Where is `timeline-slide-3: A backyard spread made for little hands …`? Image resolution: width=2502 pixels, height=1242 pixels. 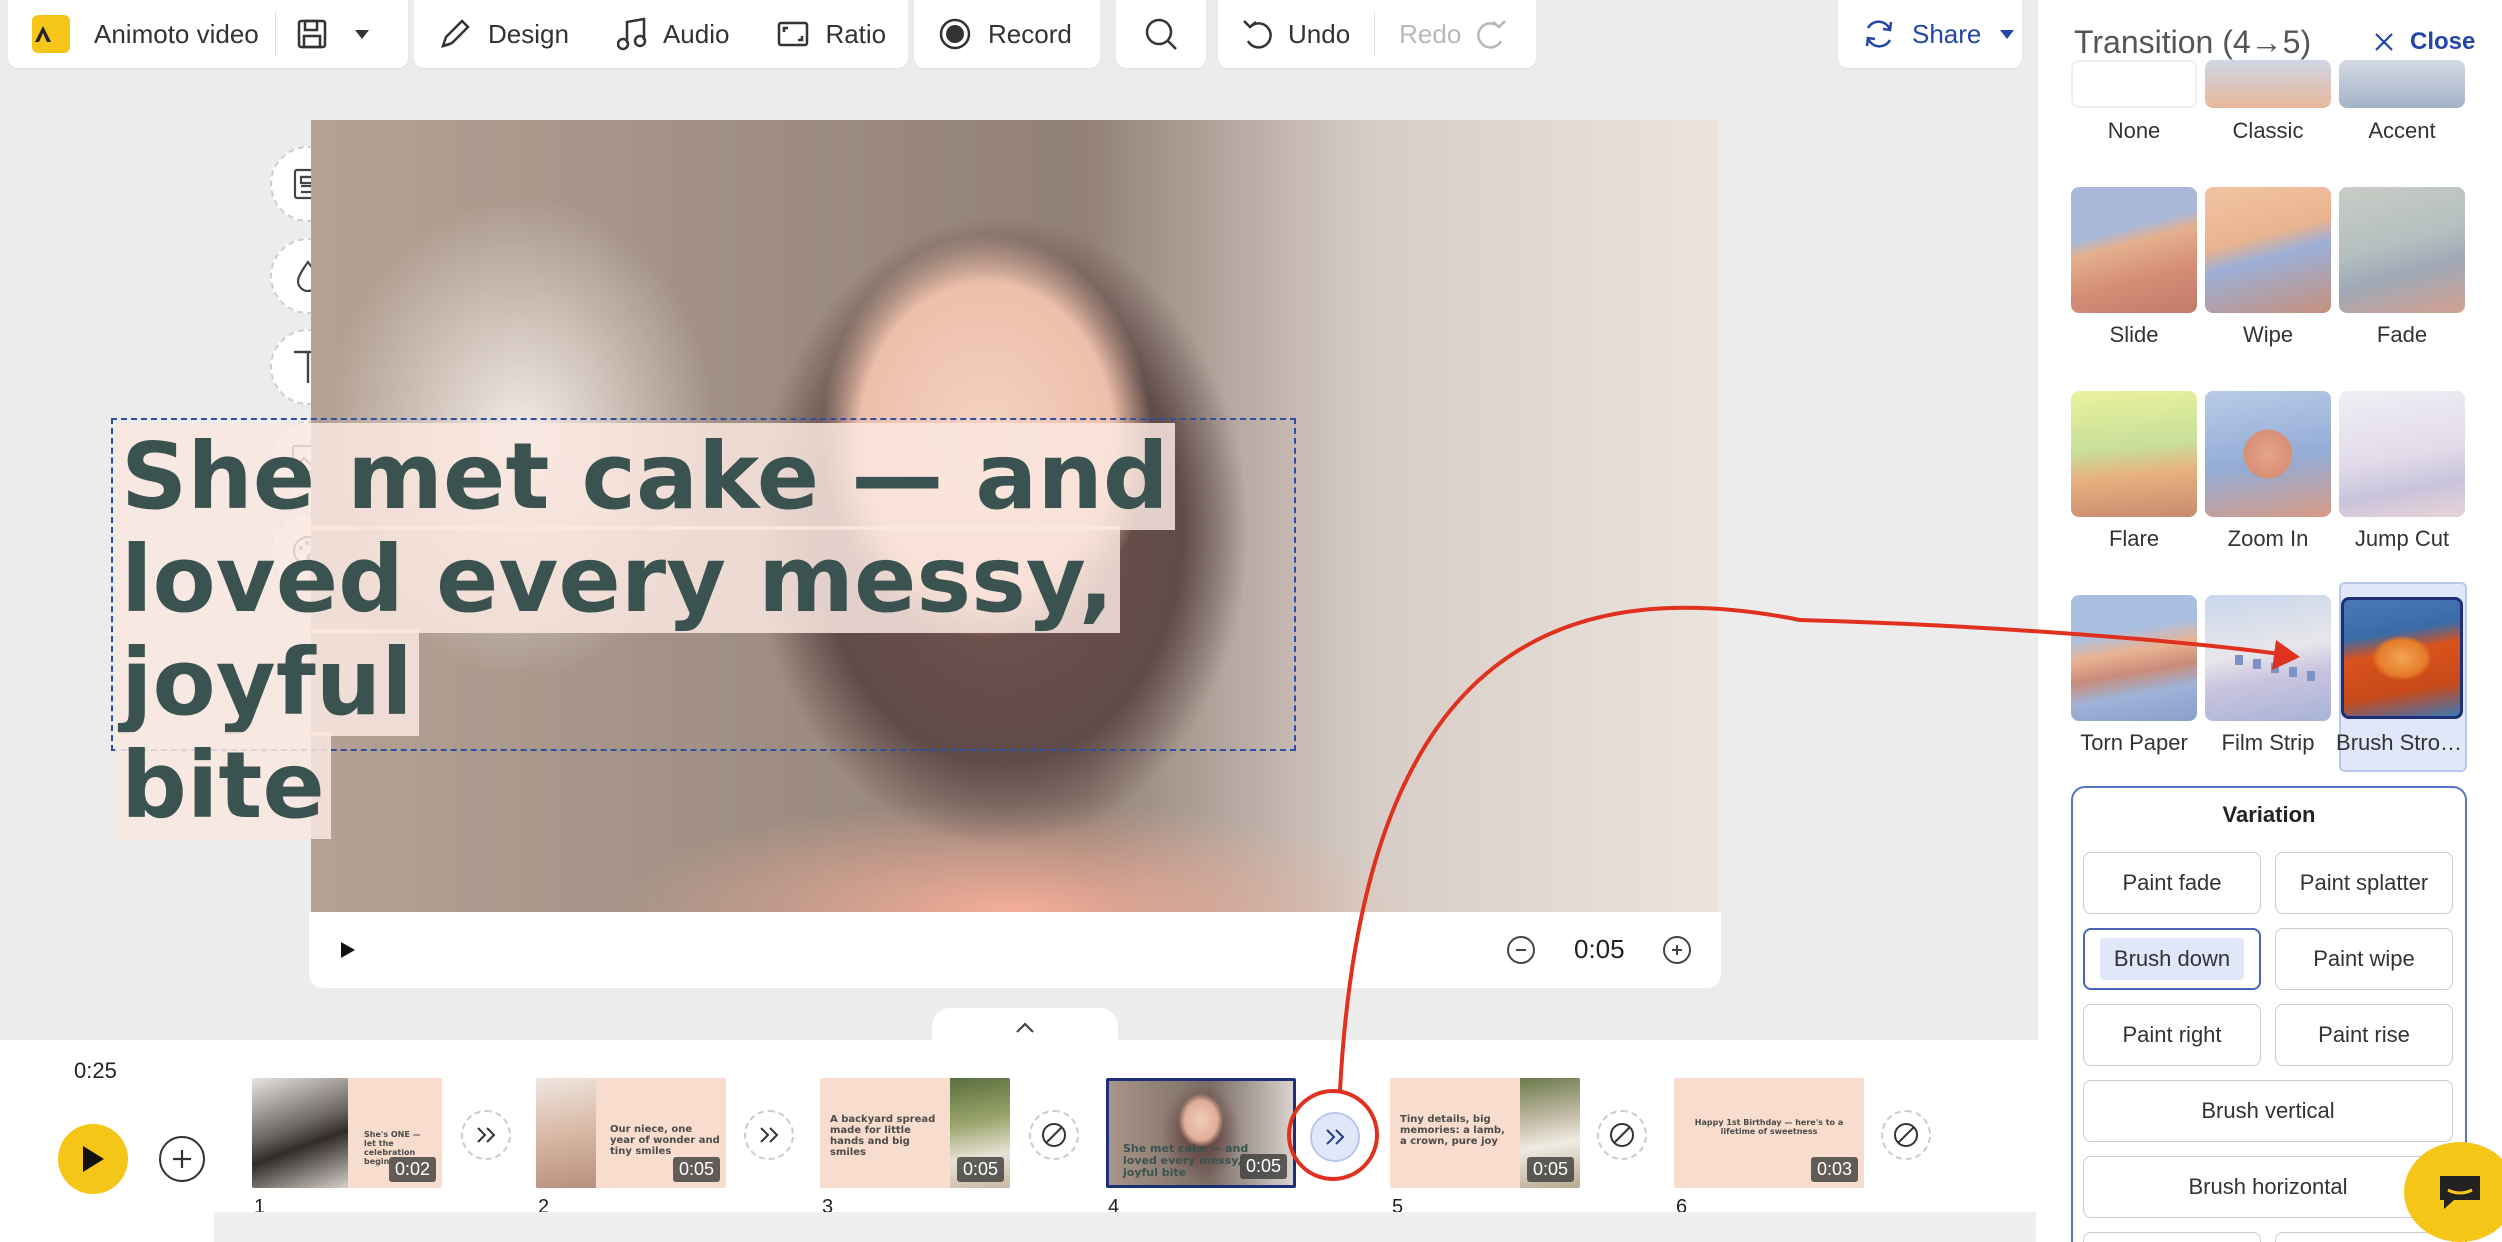
timeline-slide-3: A backyard spread made for little hands … is located at coordinates (915, 1133).